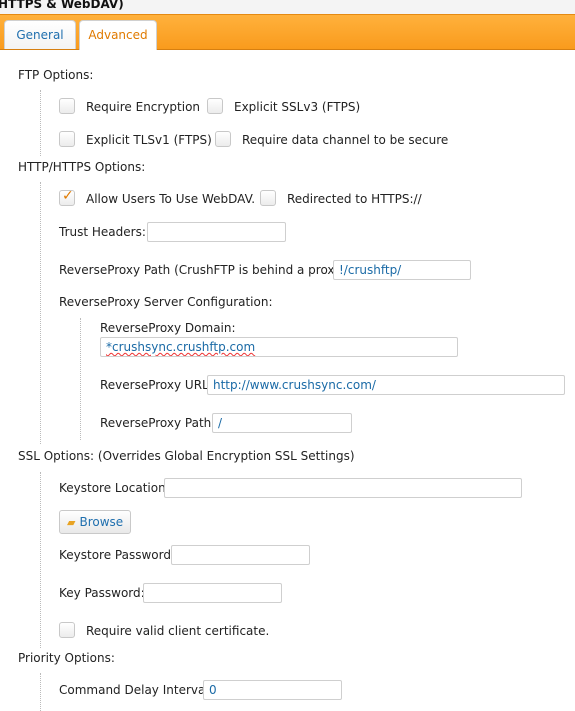 The image size is (575, 711). Describe the element at coordinates (216, 232) in the screenshot. I see `trust-headers-input` at that location.